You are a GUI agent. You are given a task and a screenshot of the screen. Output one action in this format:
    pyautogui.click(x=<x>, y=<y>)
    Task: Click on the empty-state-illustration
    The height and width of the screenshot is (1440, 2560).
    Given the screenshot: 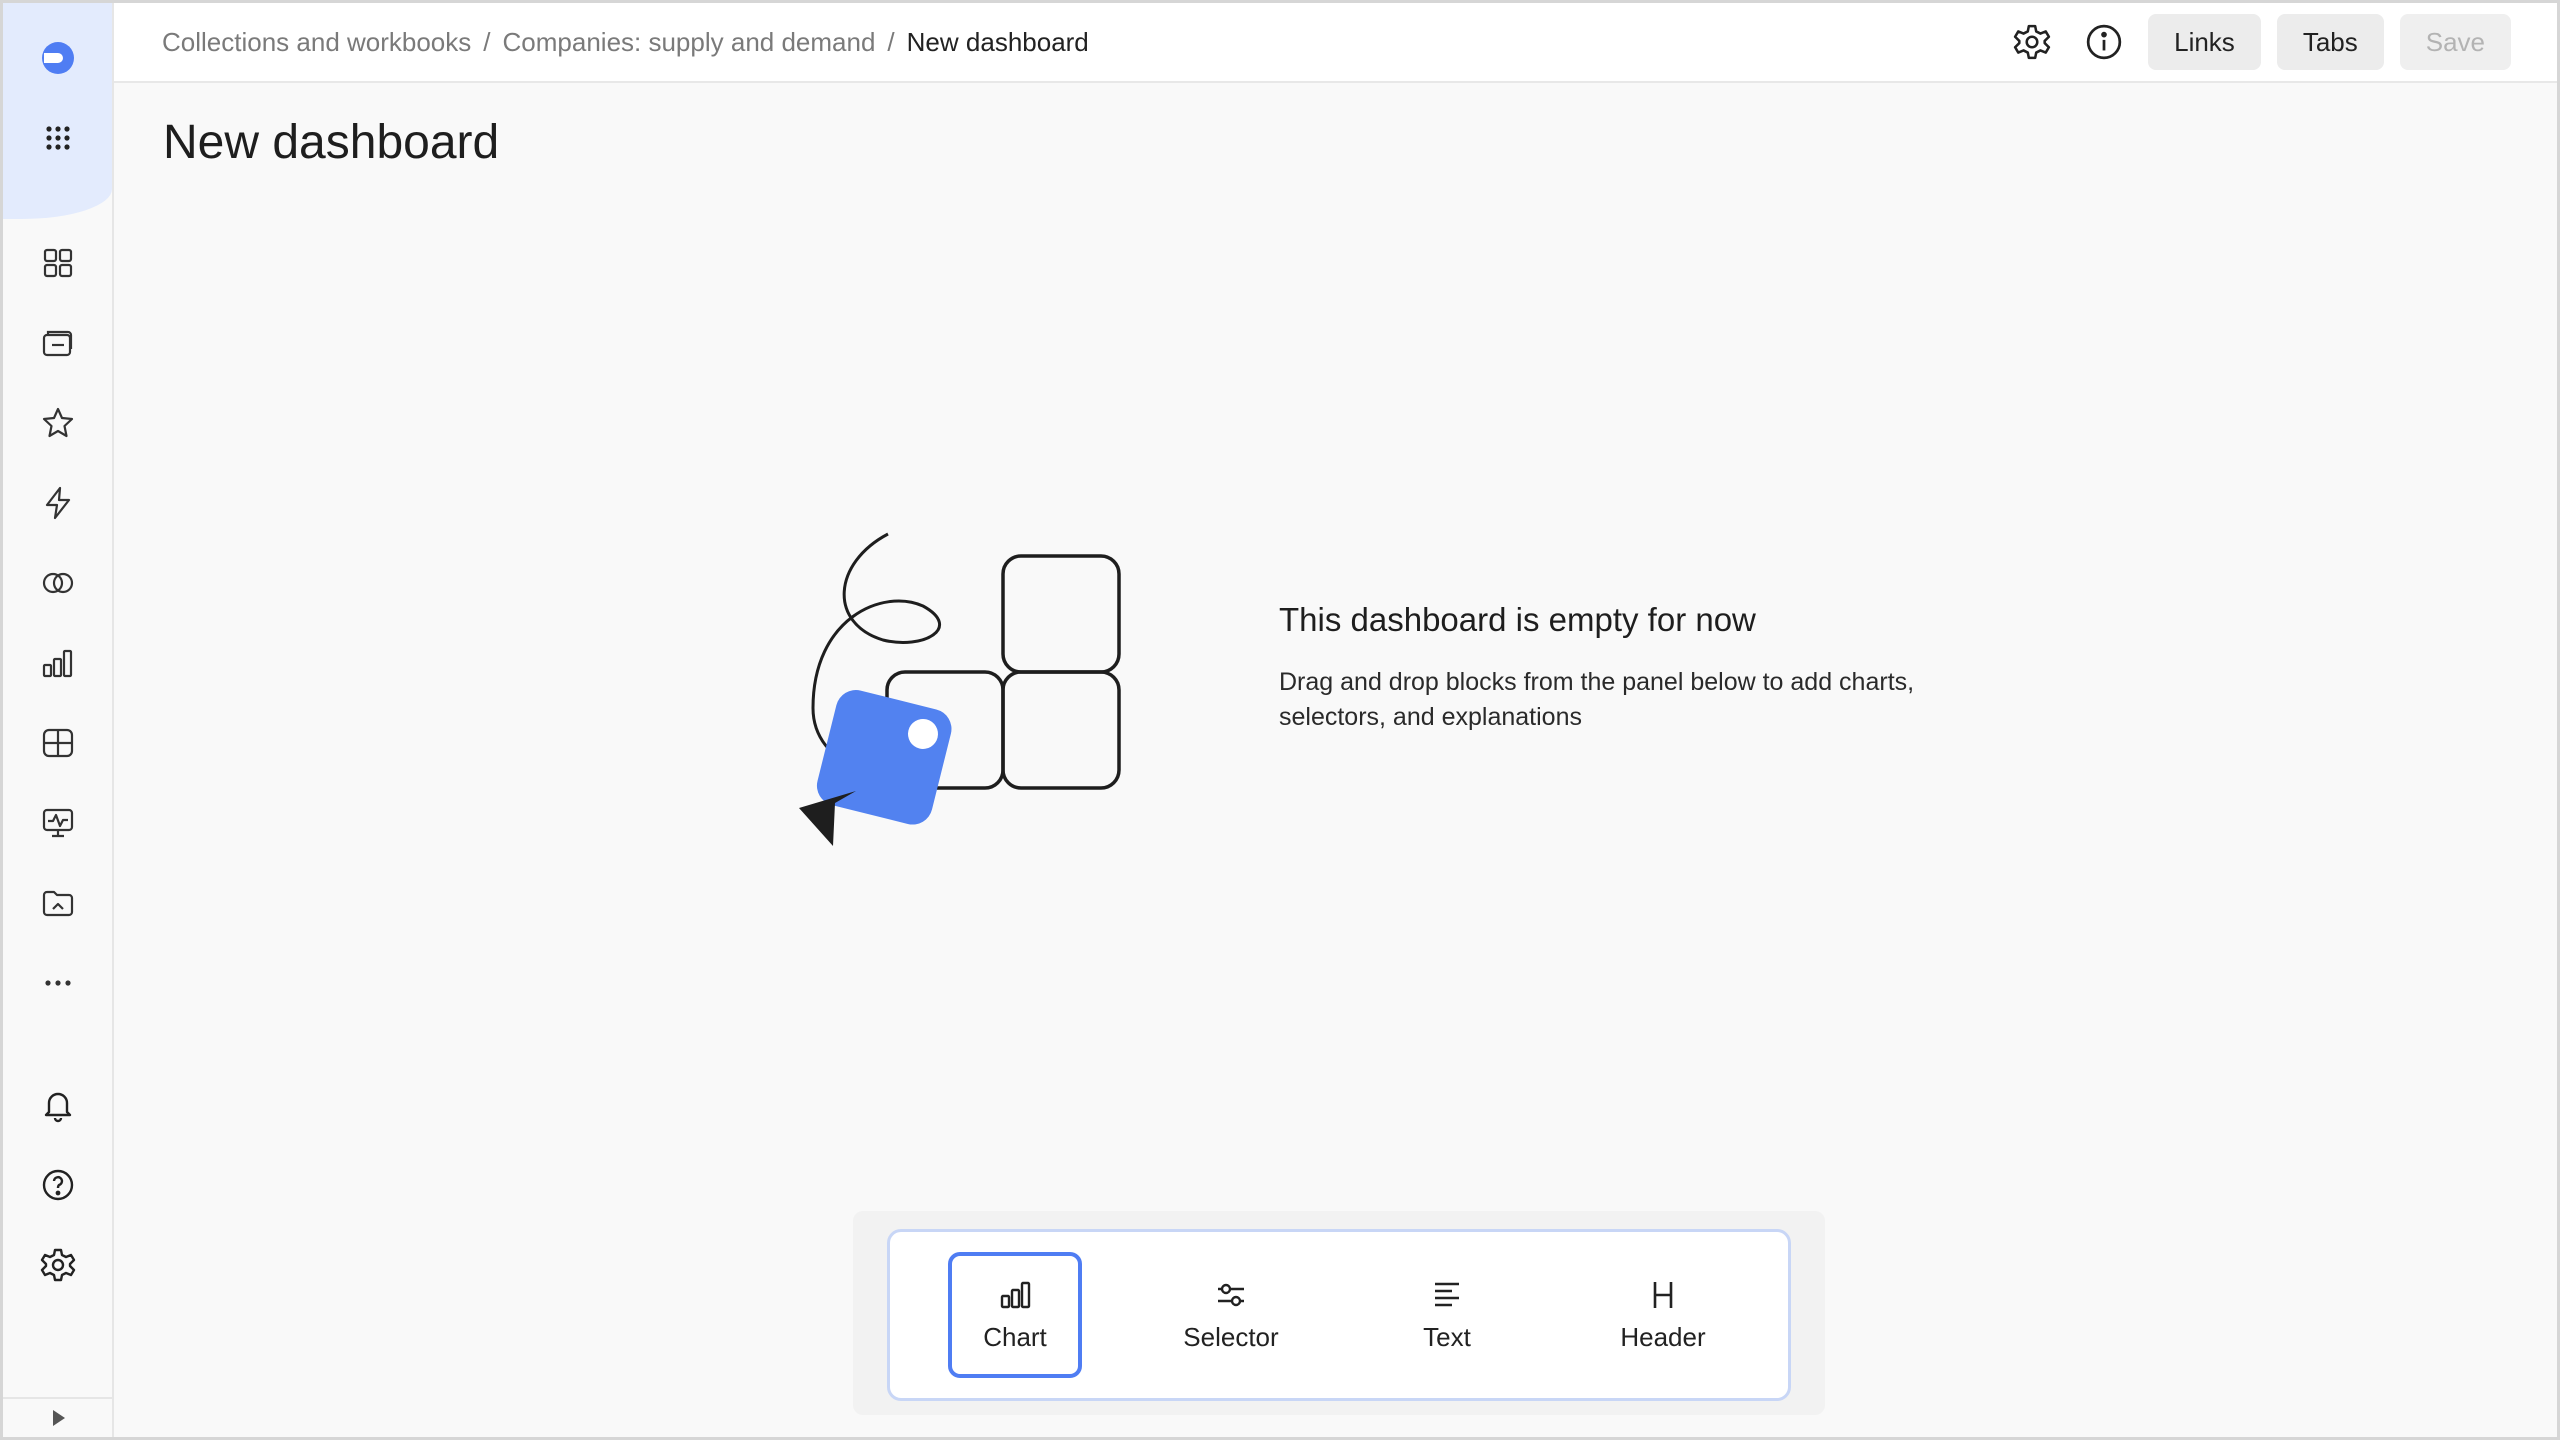 What is the action you would take?
    pyautogui.click(x=963, y=693)
    